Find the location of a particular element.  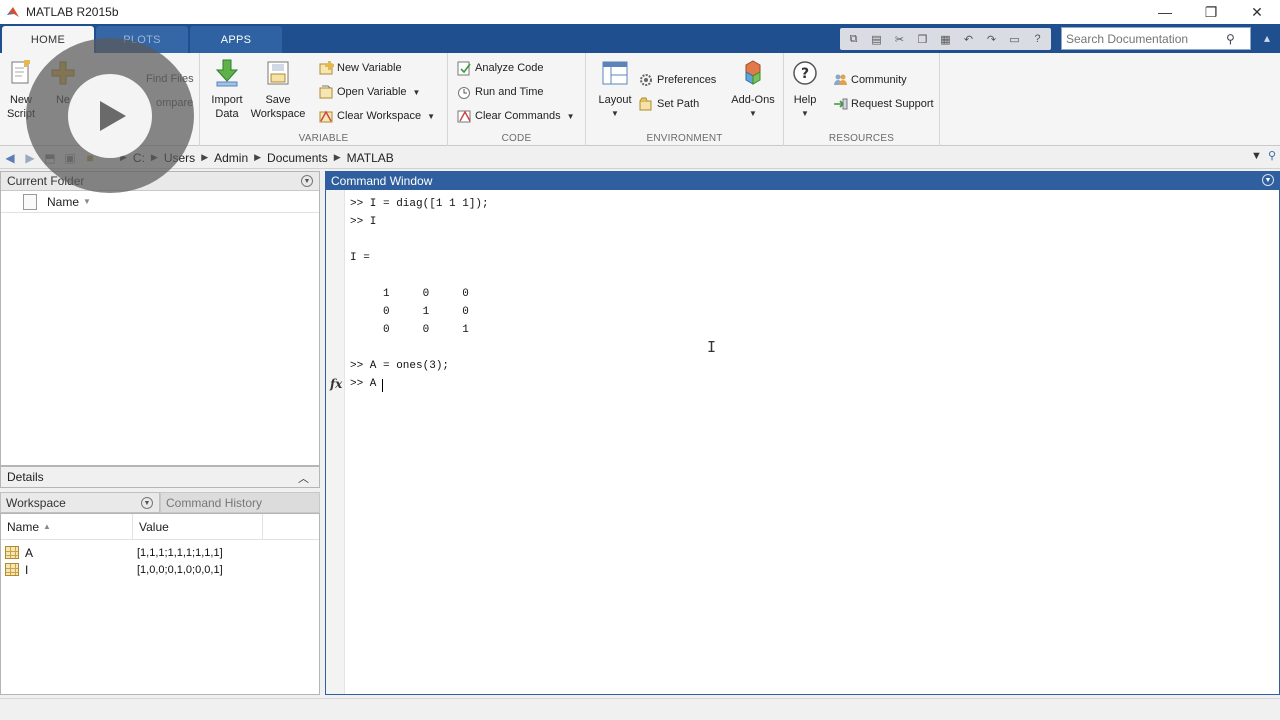

command-window-title: Command Window ▼ is located at coordinates (802, 180).